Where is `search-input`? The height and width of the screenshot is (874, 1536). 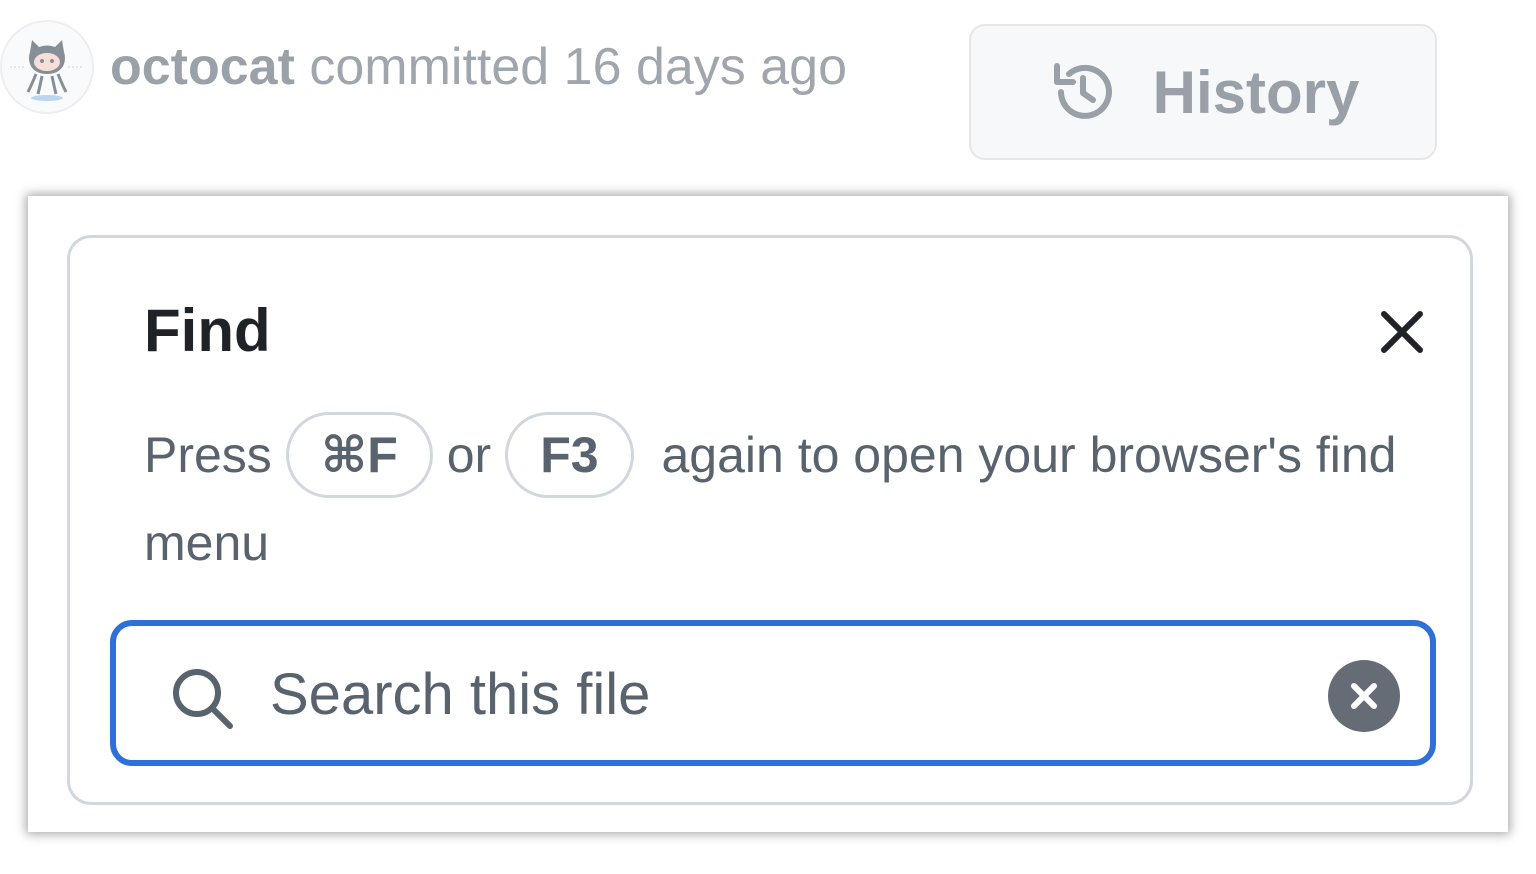
search-input is located at coordinates (770, 694).